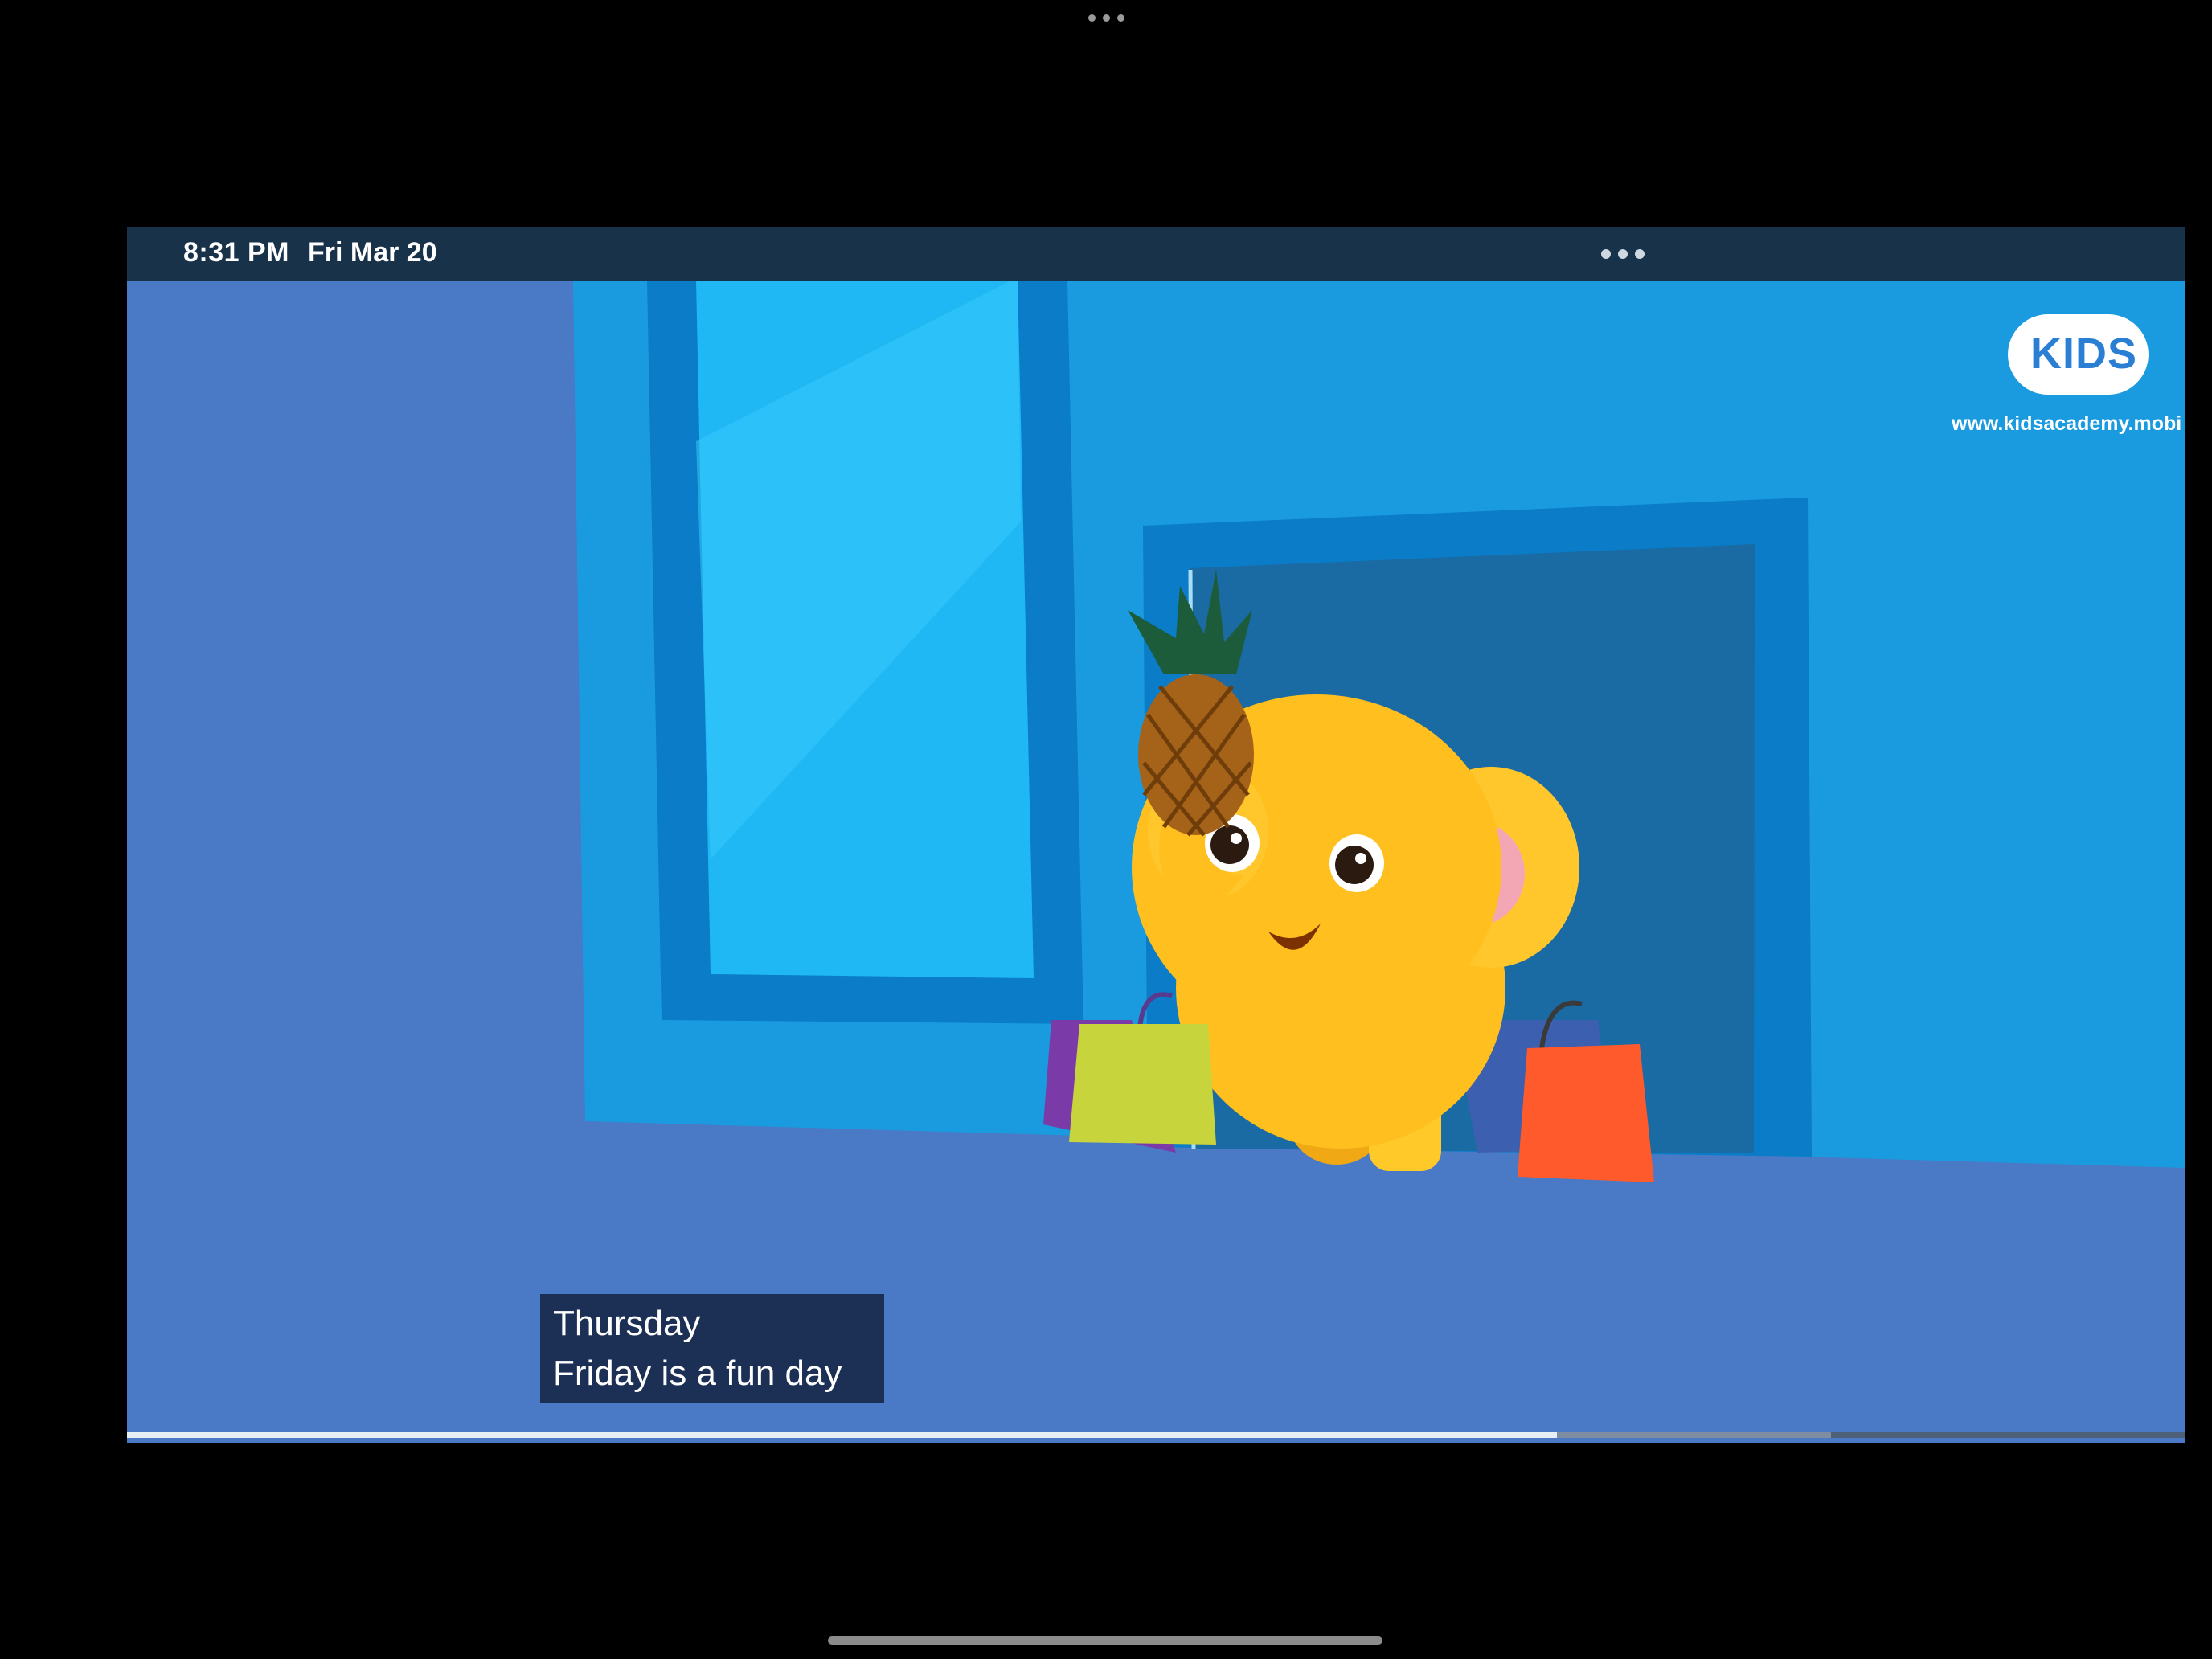 This screenshot has height=1659, width=2212. What do you see at coordinates (372, 253) in the screenshot?
I see `status-date: Fri Mar 20` at bounding box center [372, 253].